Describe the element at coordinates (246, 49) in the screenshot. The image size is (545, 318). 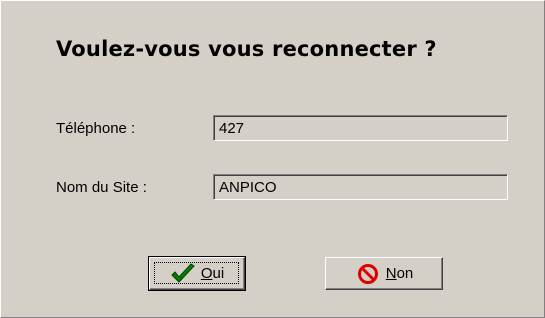
I see `dialog-title: Voulez-vous vous reconnecter ?` at that location.